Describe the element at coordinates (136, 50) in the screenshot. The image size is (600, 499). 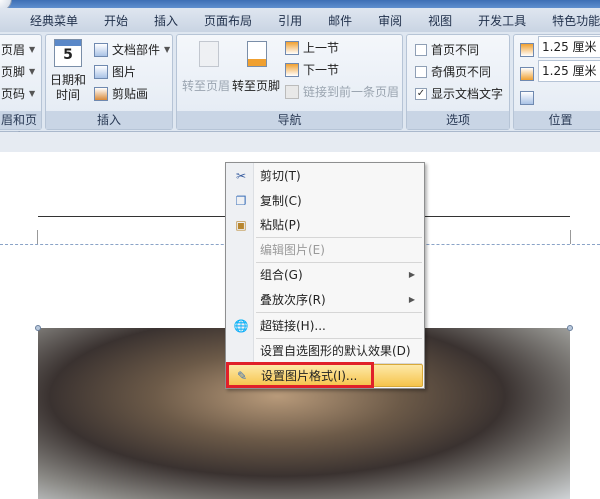
I see `doc-parts-label: 文档部件` at that location.